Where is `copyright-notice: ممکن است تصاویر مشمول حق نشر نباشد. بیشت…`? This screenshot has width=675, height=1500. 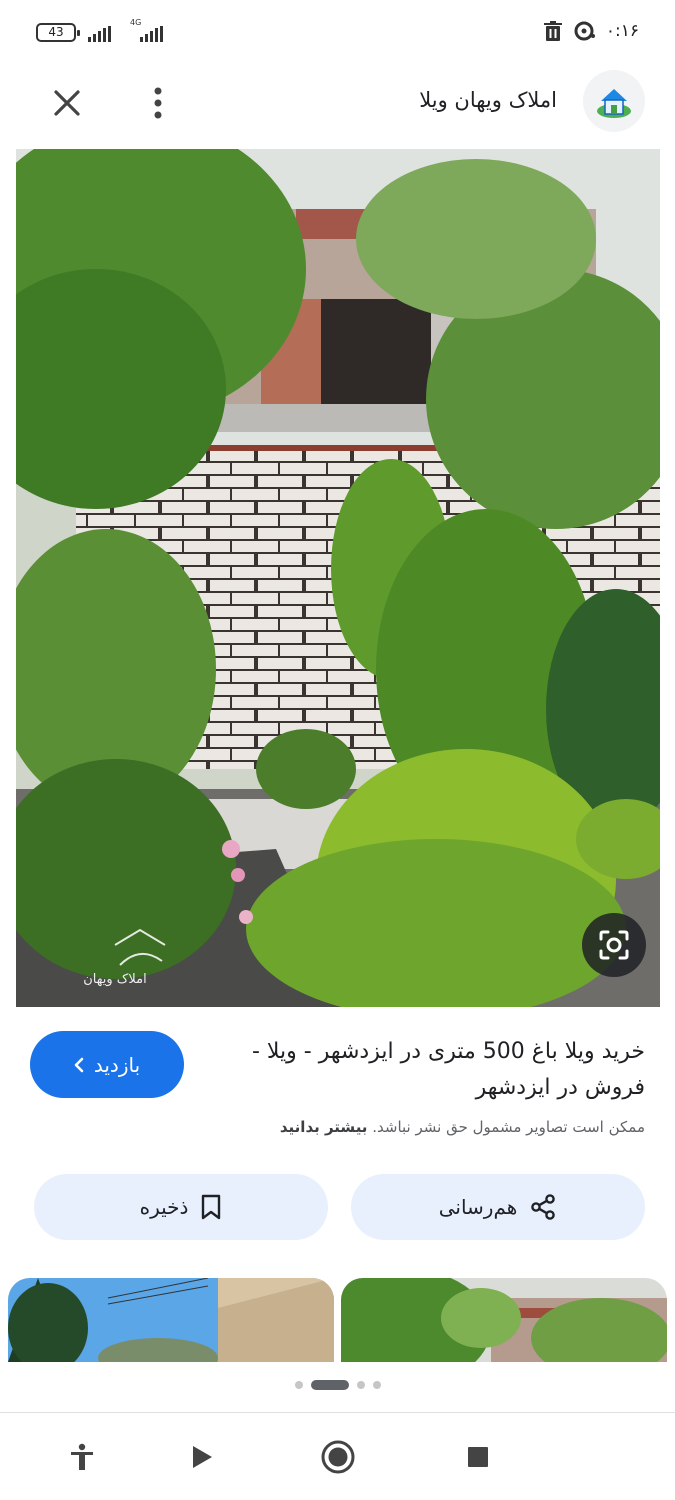
copyright-notice: ممکن است تصاویر مشمول حق نشر نباشد. بیشت… is located at coordinates (410, 1127).